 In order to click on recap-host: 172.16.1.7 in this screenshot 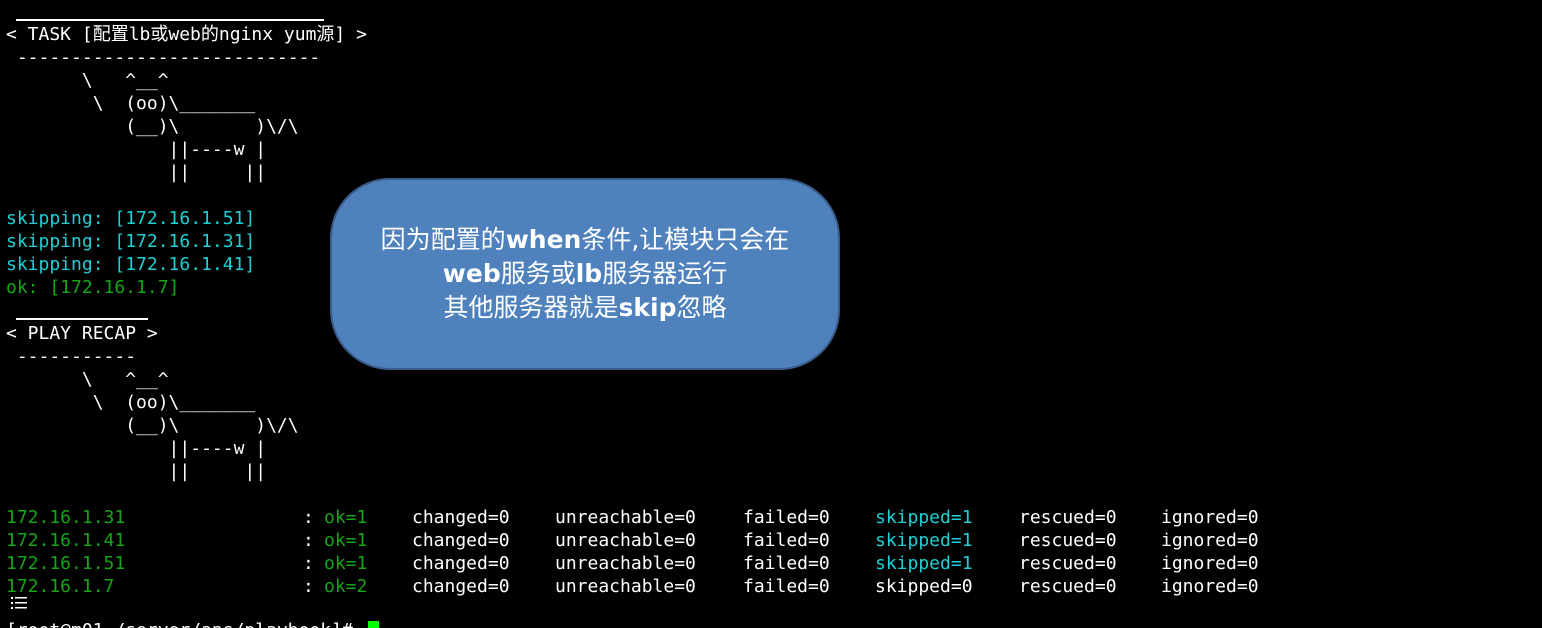, I will do `click(60, 586)`.